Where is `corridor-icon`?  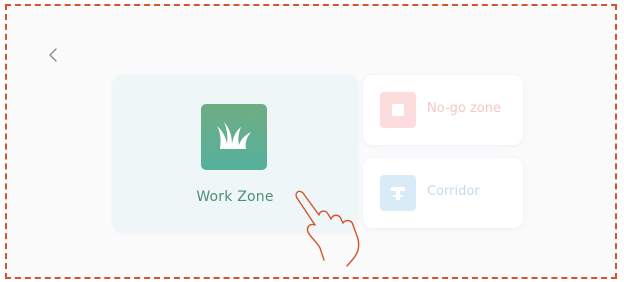 corridor-icon is located at coordinates (398, 193).